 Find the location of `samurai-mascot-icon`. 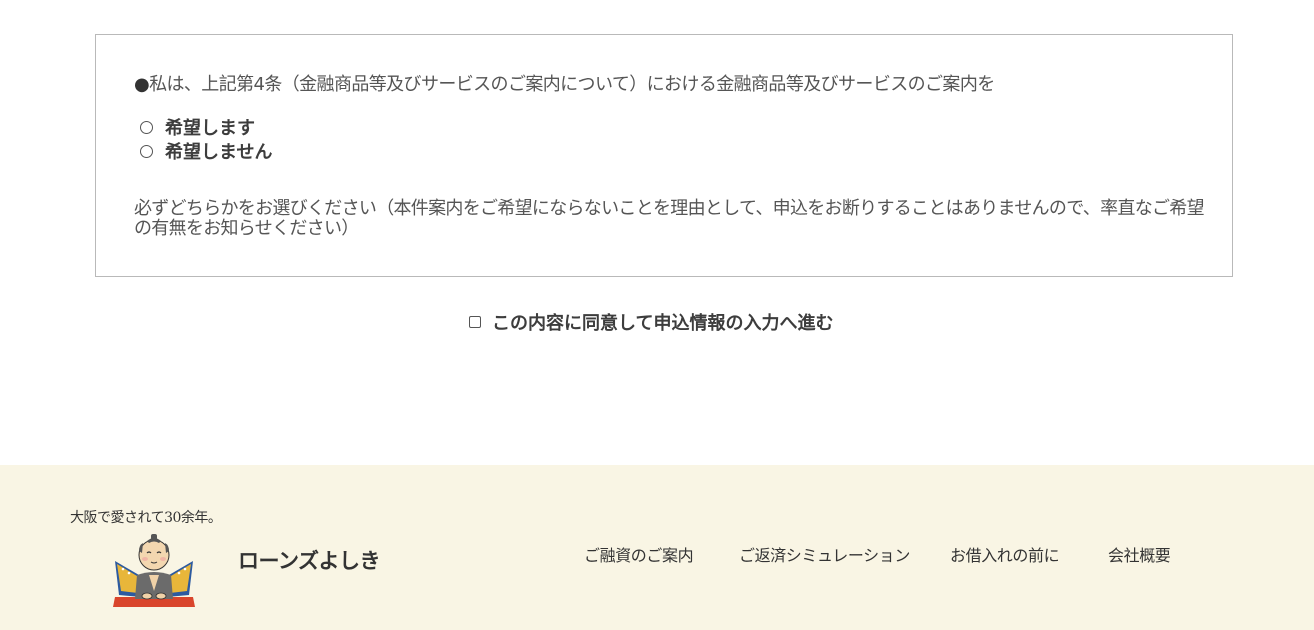

samurai-mascot-icon is located at coordinates (154, 571).